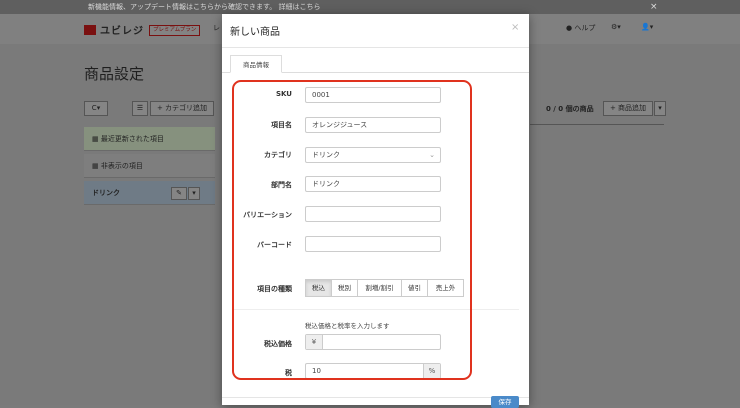  I want to click on save-button: 保存, so click(505, 402).